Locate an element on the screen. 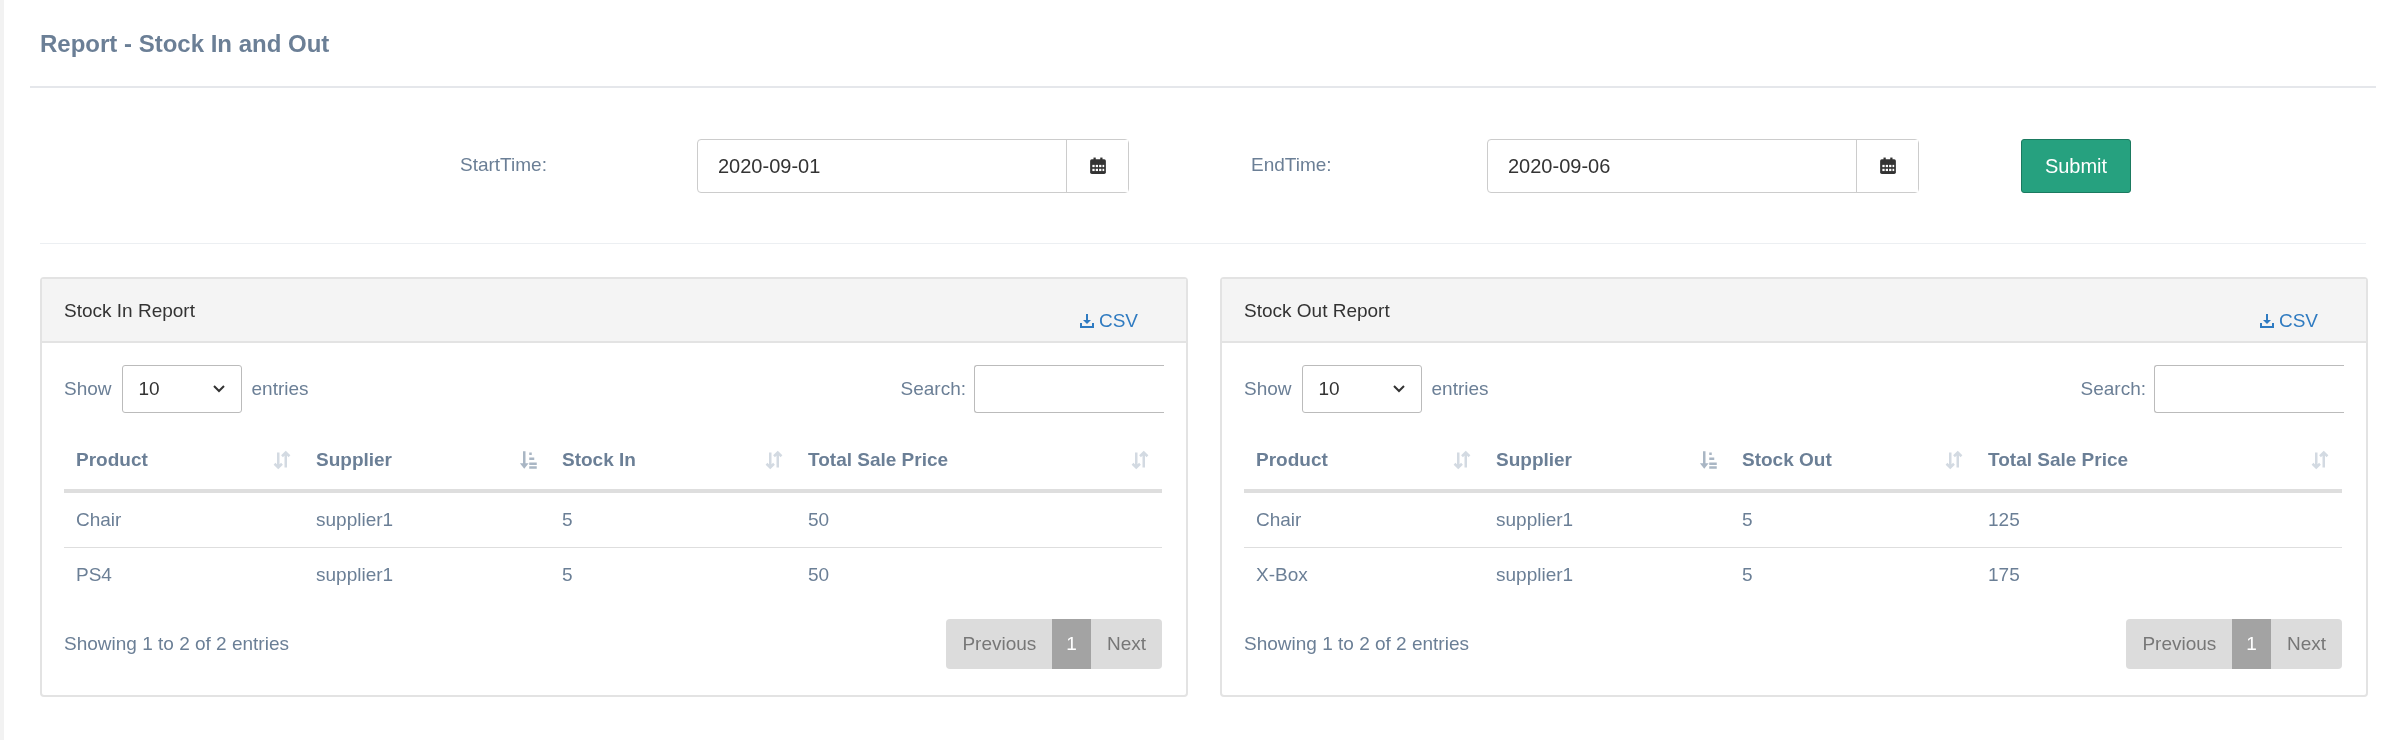 The height and width of the screenshot is (740, 2400). date-field: 2020-09-06 is located at coordinates (1703, 165).